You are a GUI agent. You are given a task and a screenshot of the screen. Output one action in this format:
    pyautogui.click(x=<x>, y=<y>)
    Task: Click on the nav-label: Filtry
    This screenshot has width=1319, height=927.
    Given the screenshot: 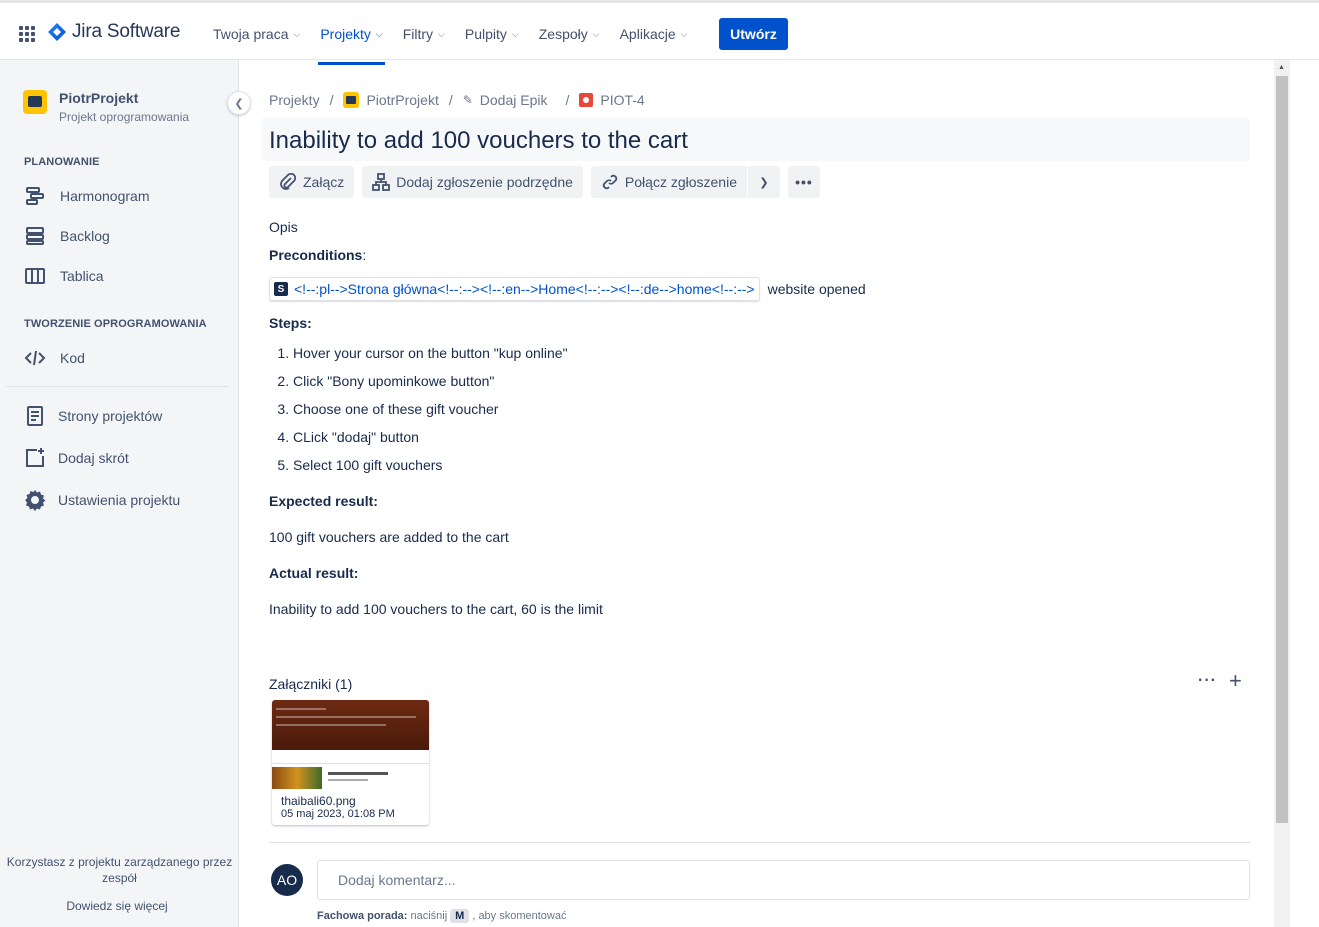 What is the action you would take?
    pyautogui.click(x=418, y=34)
    